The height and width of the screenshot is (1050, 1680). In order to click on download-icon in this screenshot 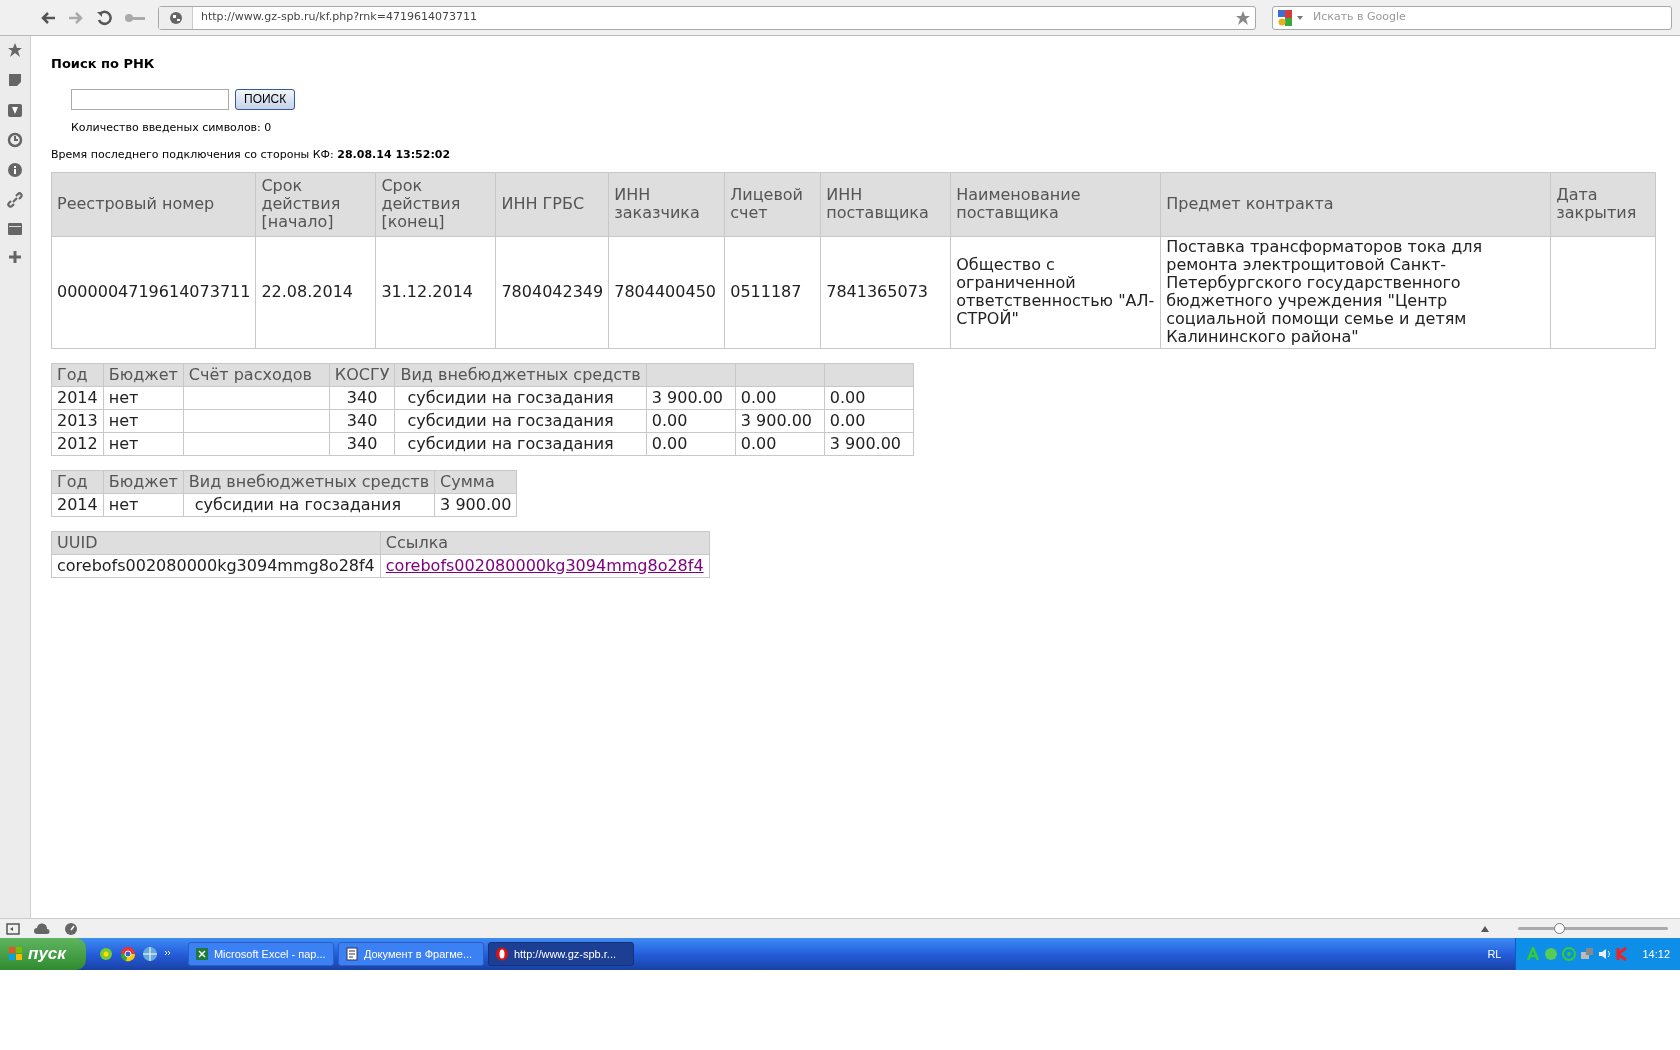, I will do `click(15, 110)`.